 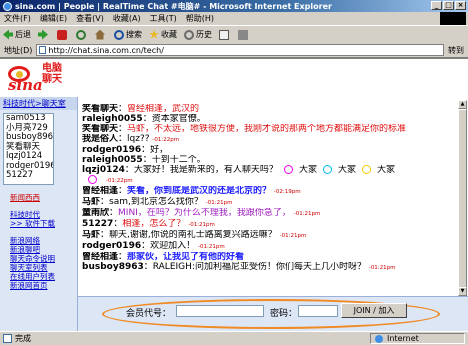 I want to click on menu-help: 帮助(H), so click(x=200, y=18).